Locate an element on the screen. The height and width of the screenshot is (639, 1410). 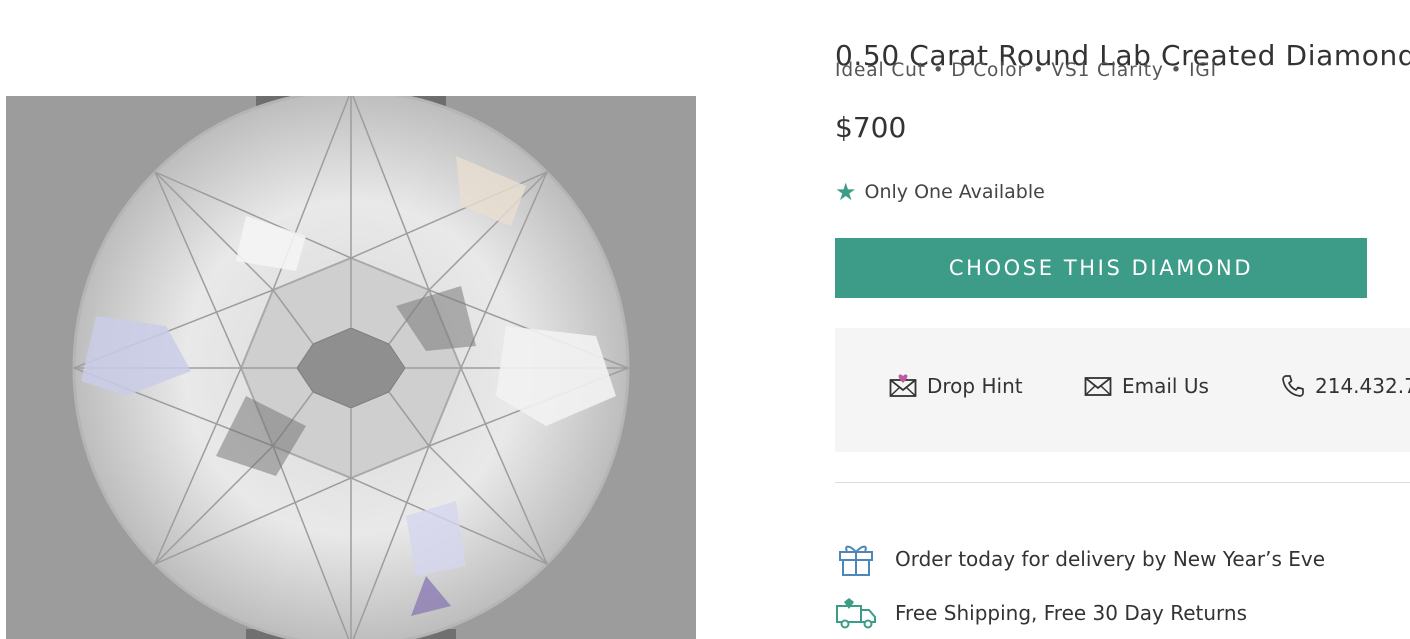
divider is located at coordinates (1122, 482).